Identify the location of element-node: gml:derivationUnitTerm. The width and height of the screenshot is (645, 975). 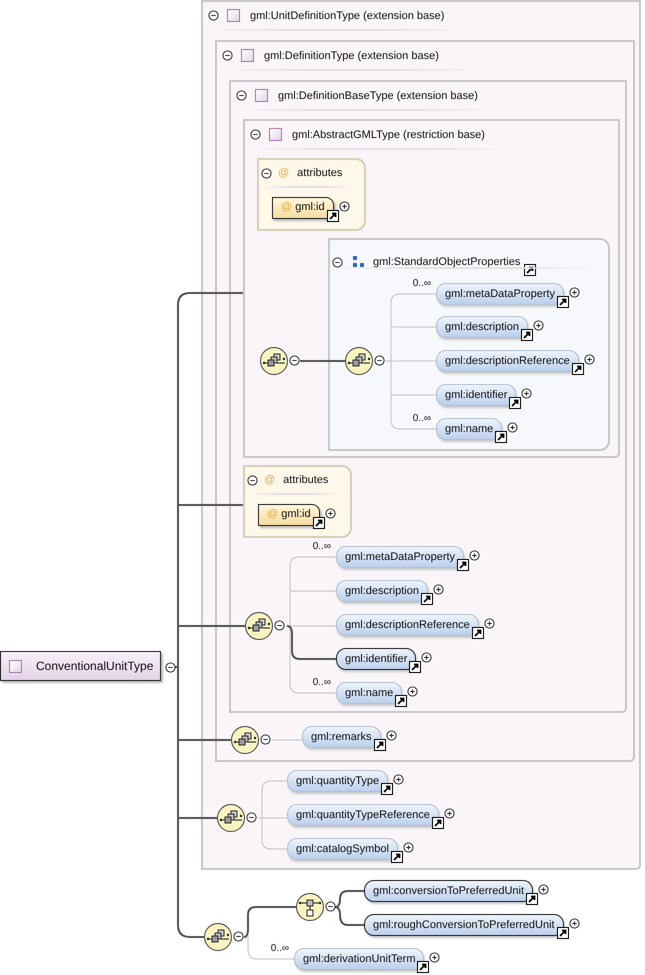
(359, 959).